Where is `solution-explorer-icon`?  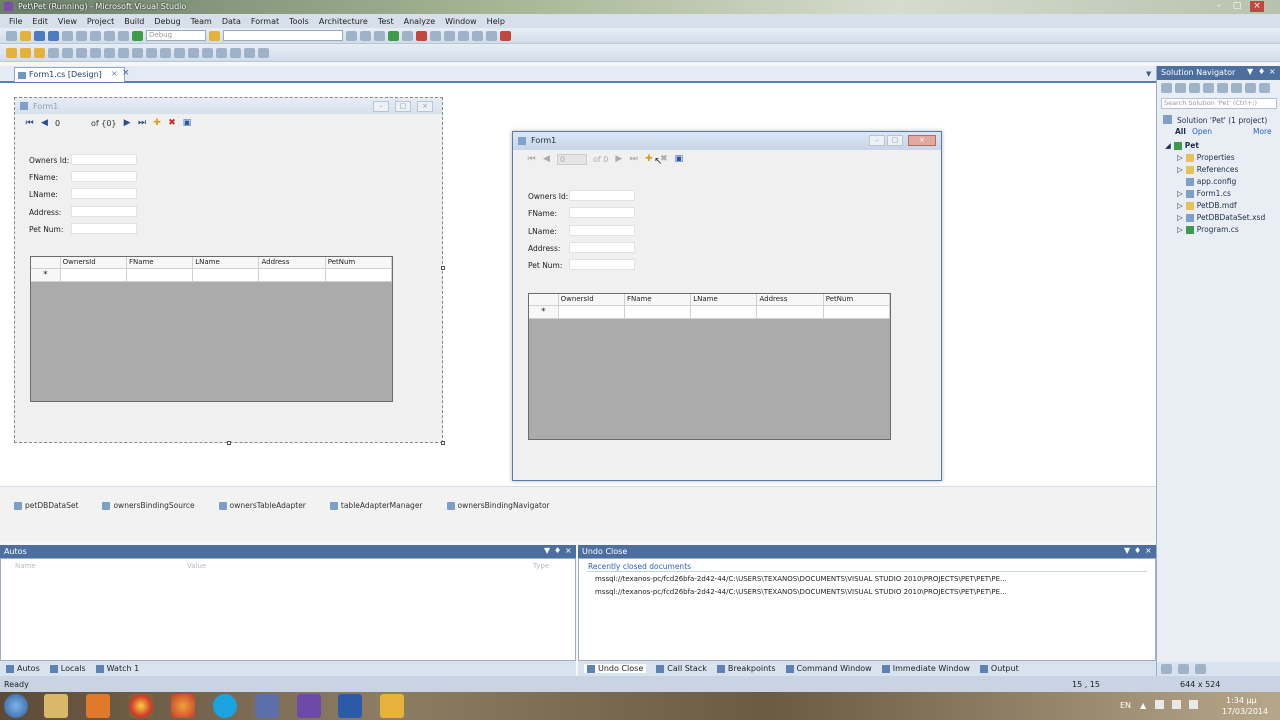
solution-explorer-icon is located at coordinates (351, 35).